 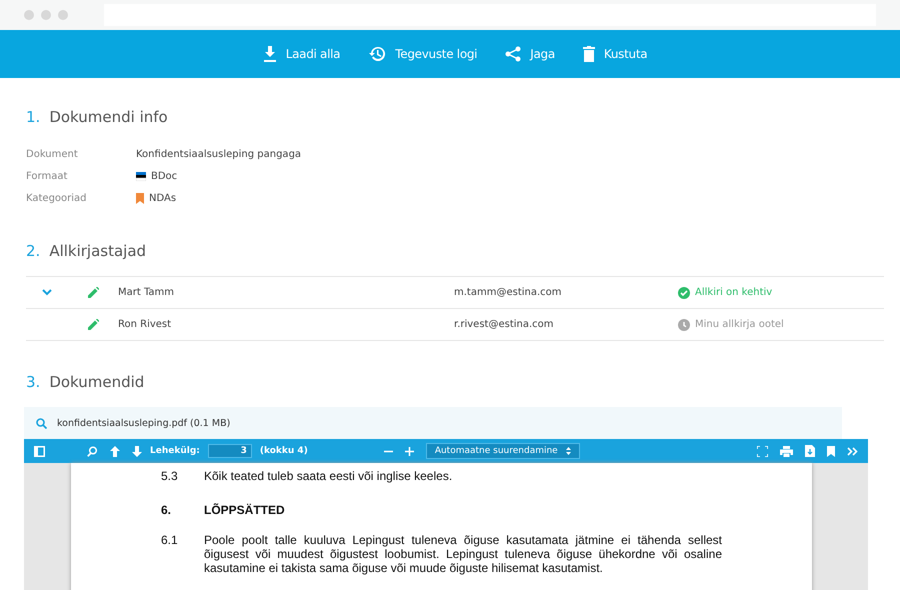 I want to click on section-number: 1., so click(x=33, y=118).